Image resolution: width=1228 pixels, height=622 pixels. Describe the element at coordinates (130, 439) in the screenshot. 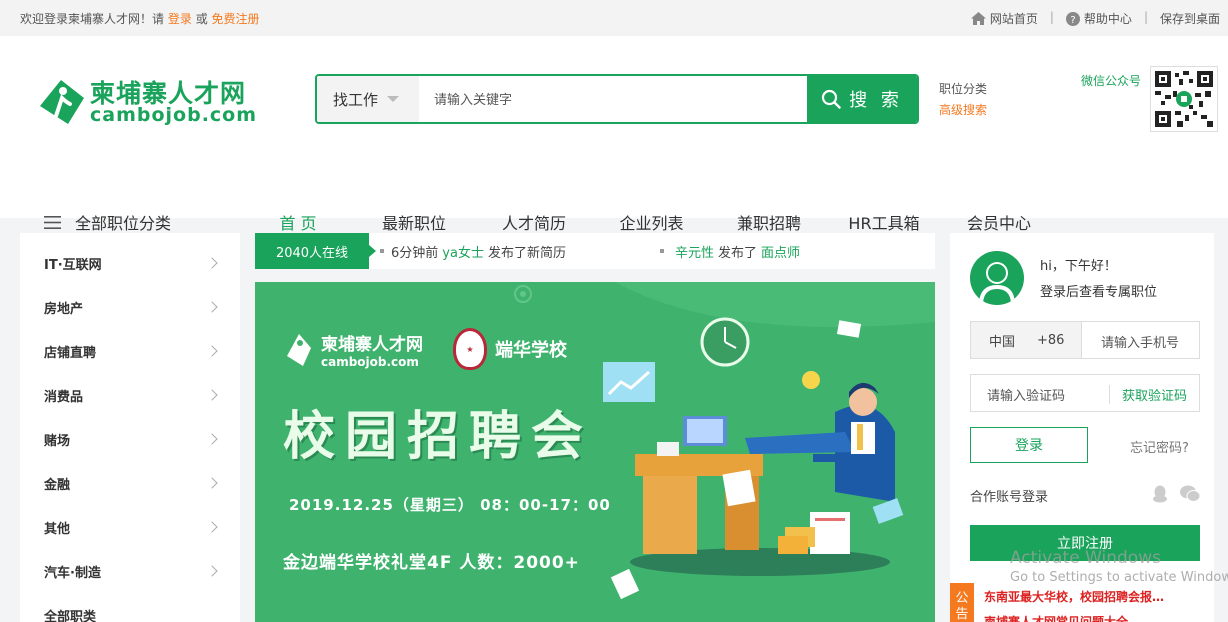

I see `category-casino: 赌场` at that location.